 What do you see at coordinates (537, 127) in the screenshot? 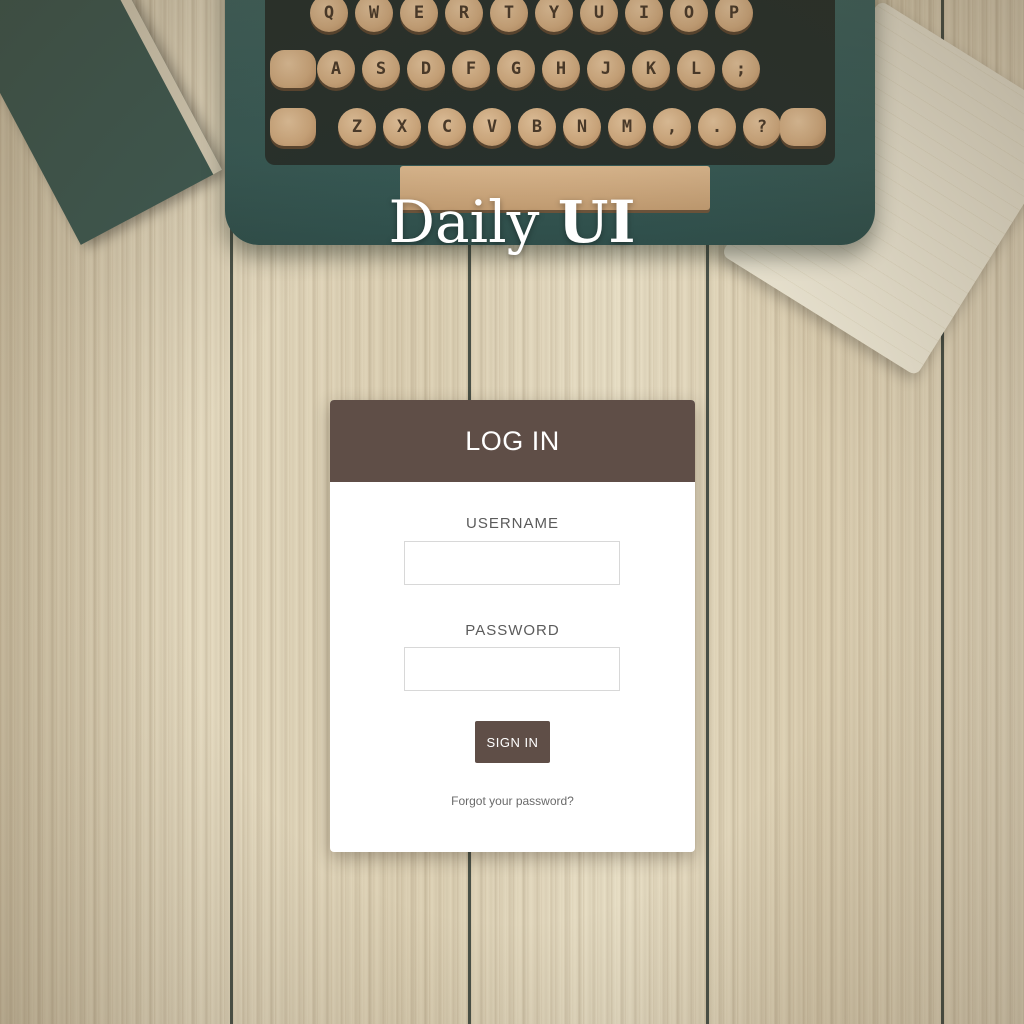
I see `typewriter-key: B` at bounding box center [537, 127].